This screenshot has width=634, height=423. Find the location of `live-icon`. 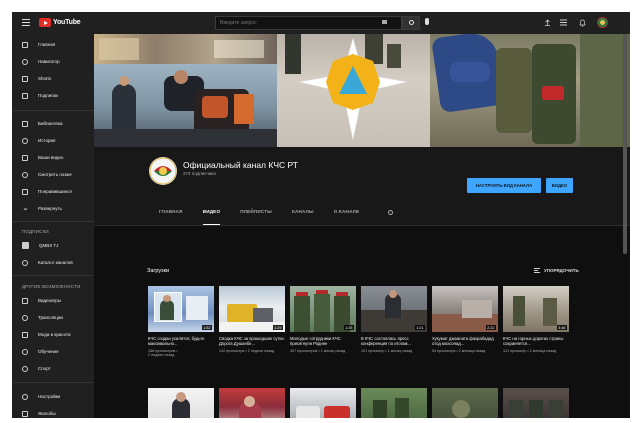

live-icon is located at coordinates (25, 317).